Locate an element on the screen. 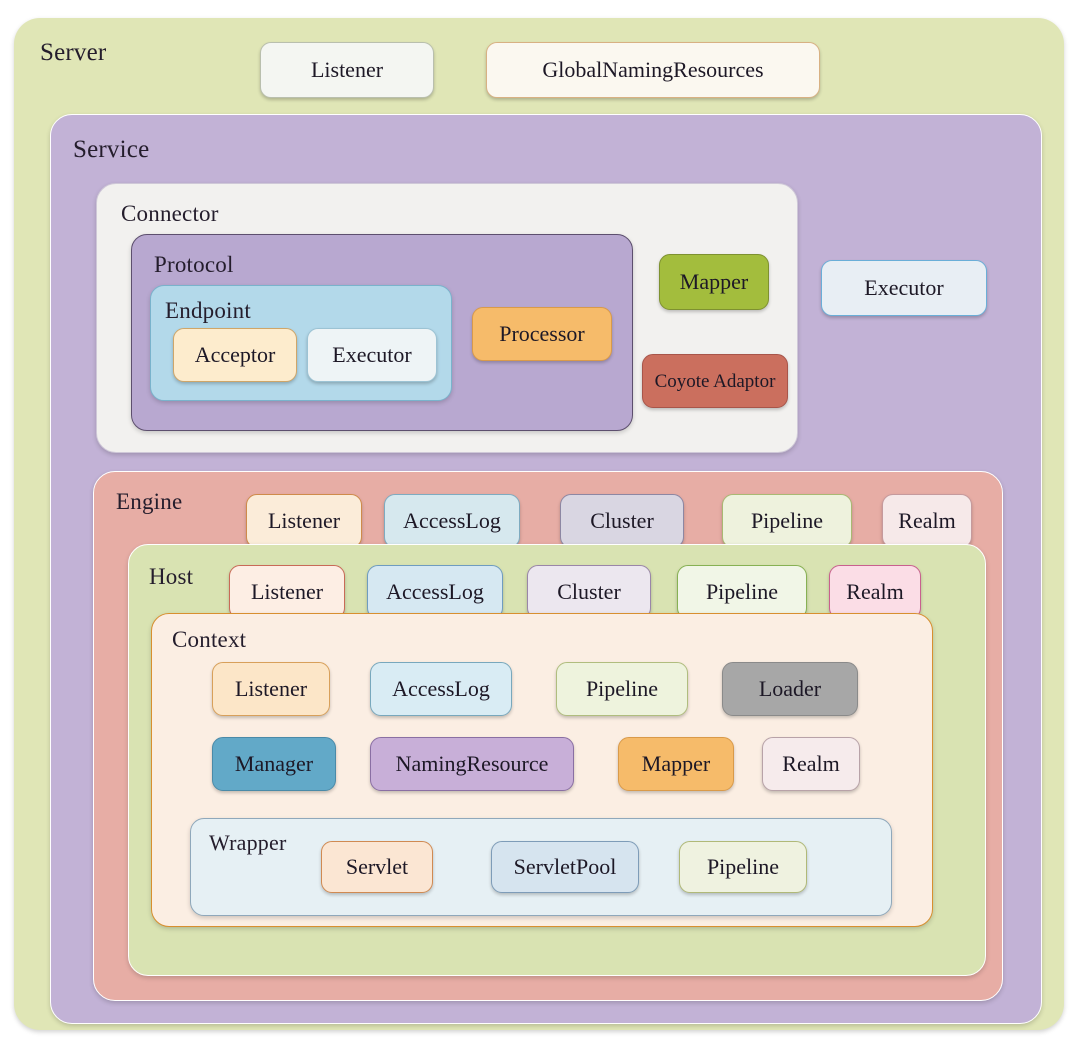 This screenshot has width=1080, height=1044. host-pipeline-node: Pipeline is located at coordinates (742, 592).